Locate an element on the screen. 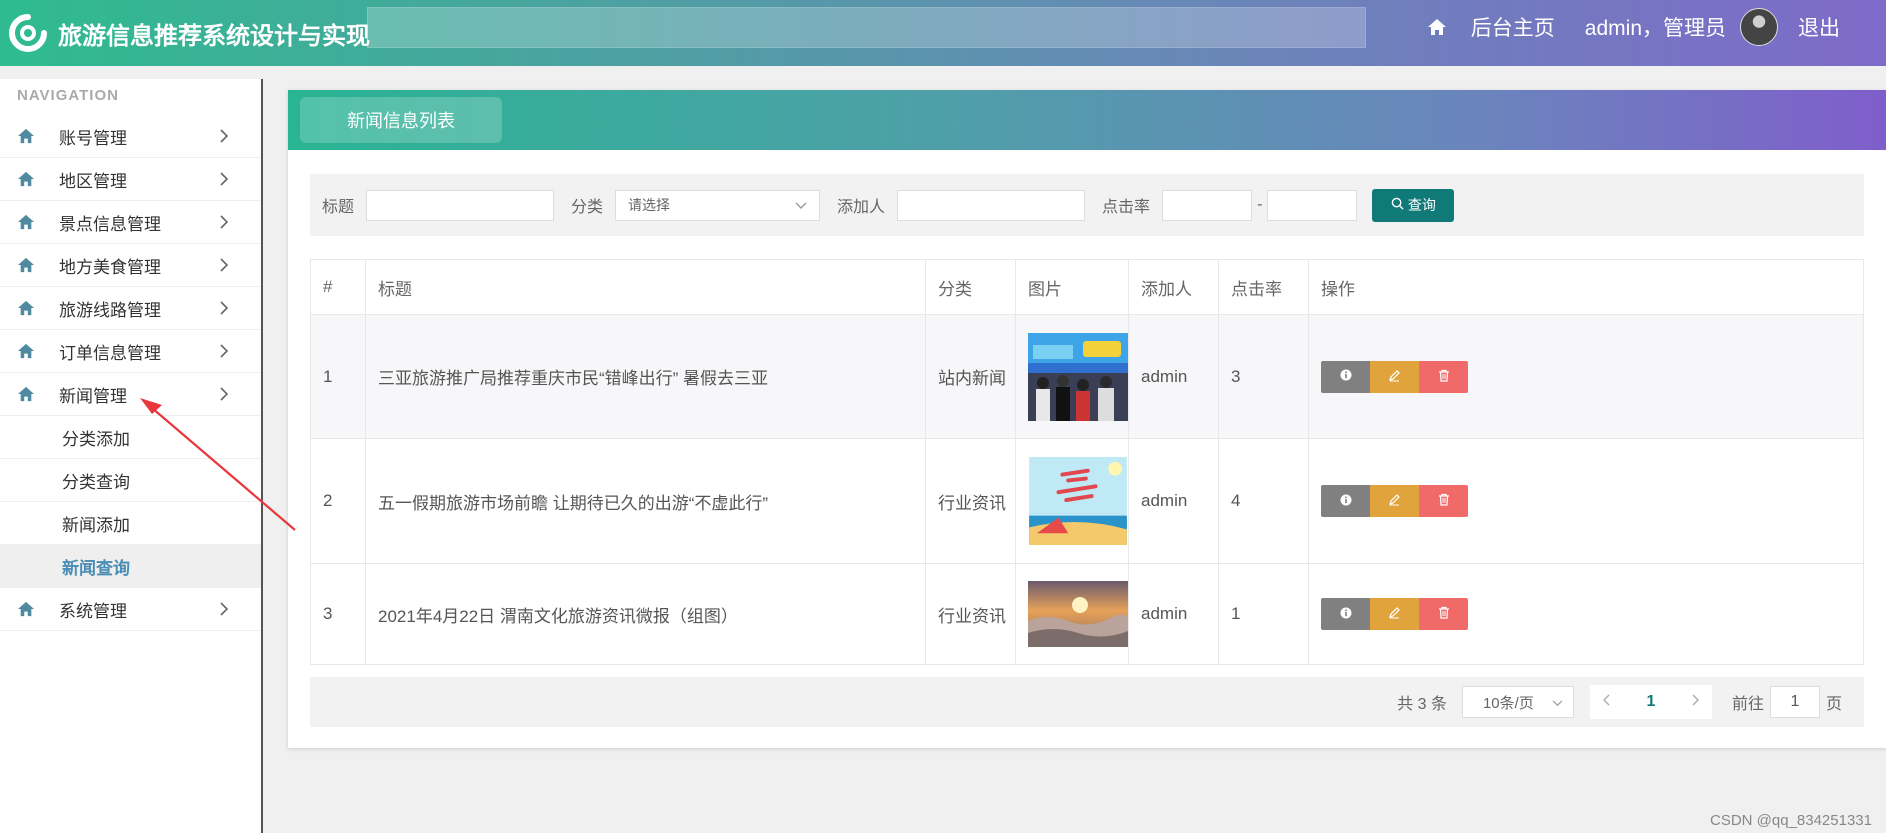  news-clicks: 1 is located at coordinates (1263, 614).